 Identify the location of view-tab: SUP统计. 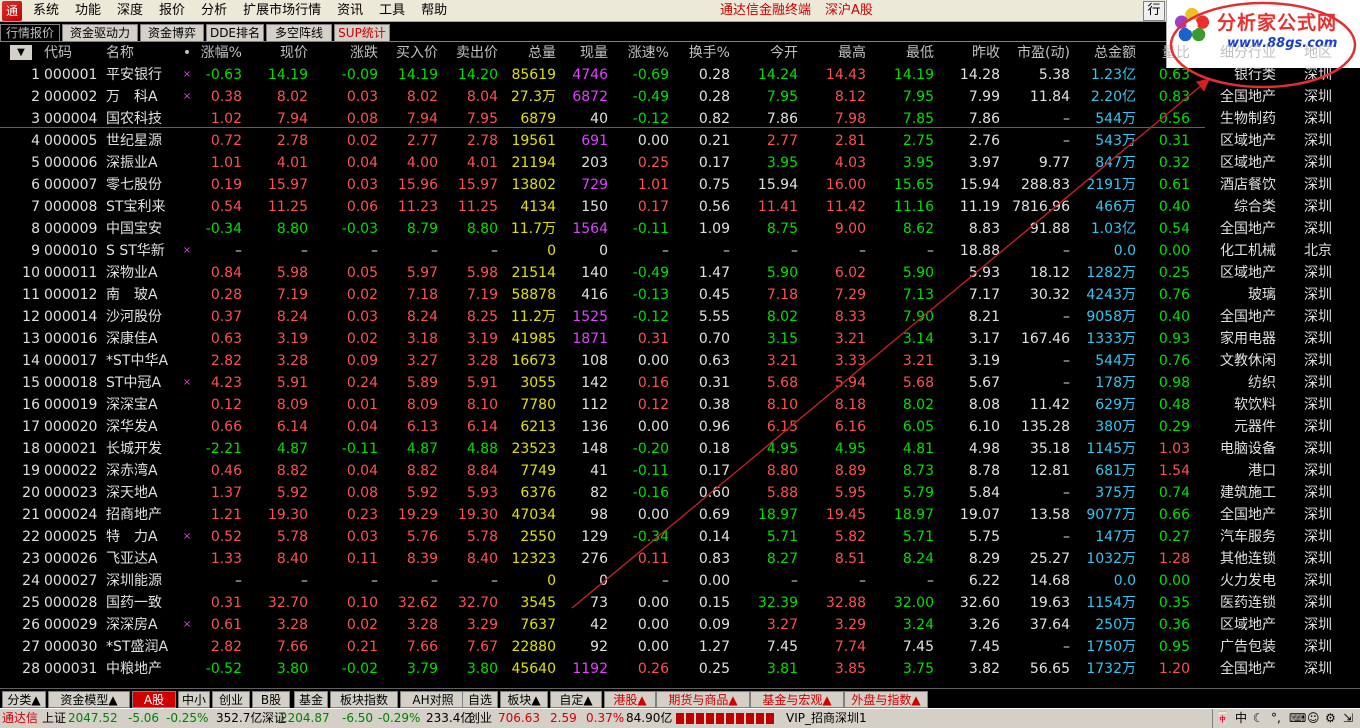
(362, 32).